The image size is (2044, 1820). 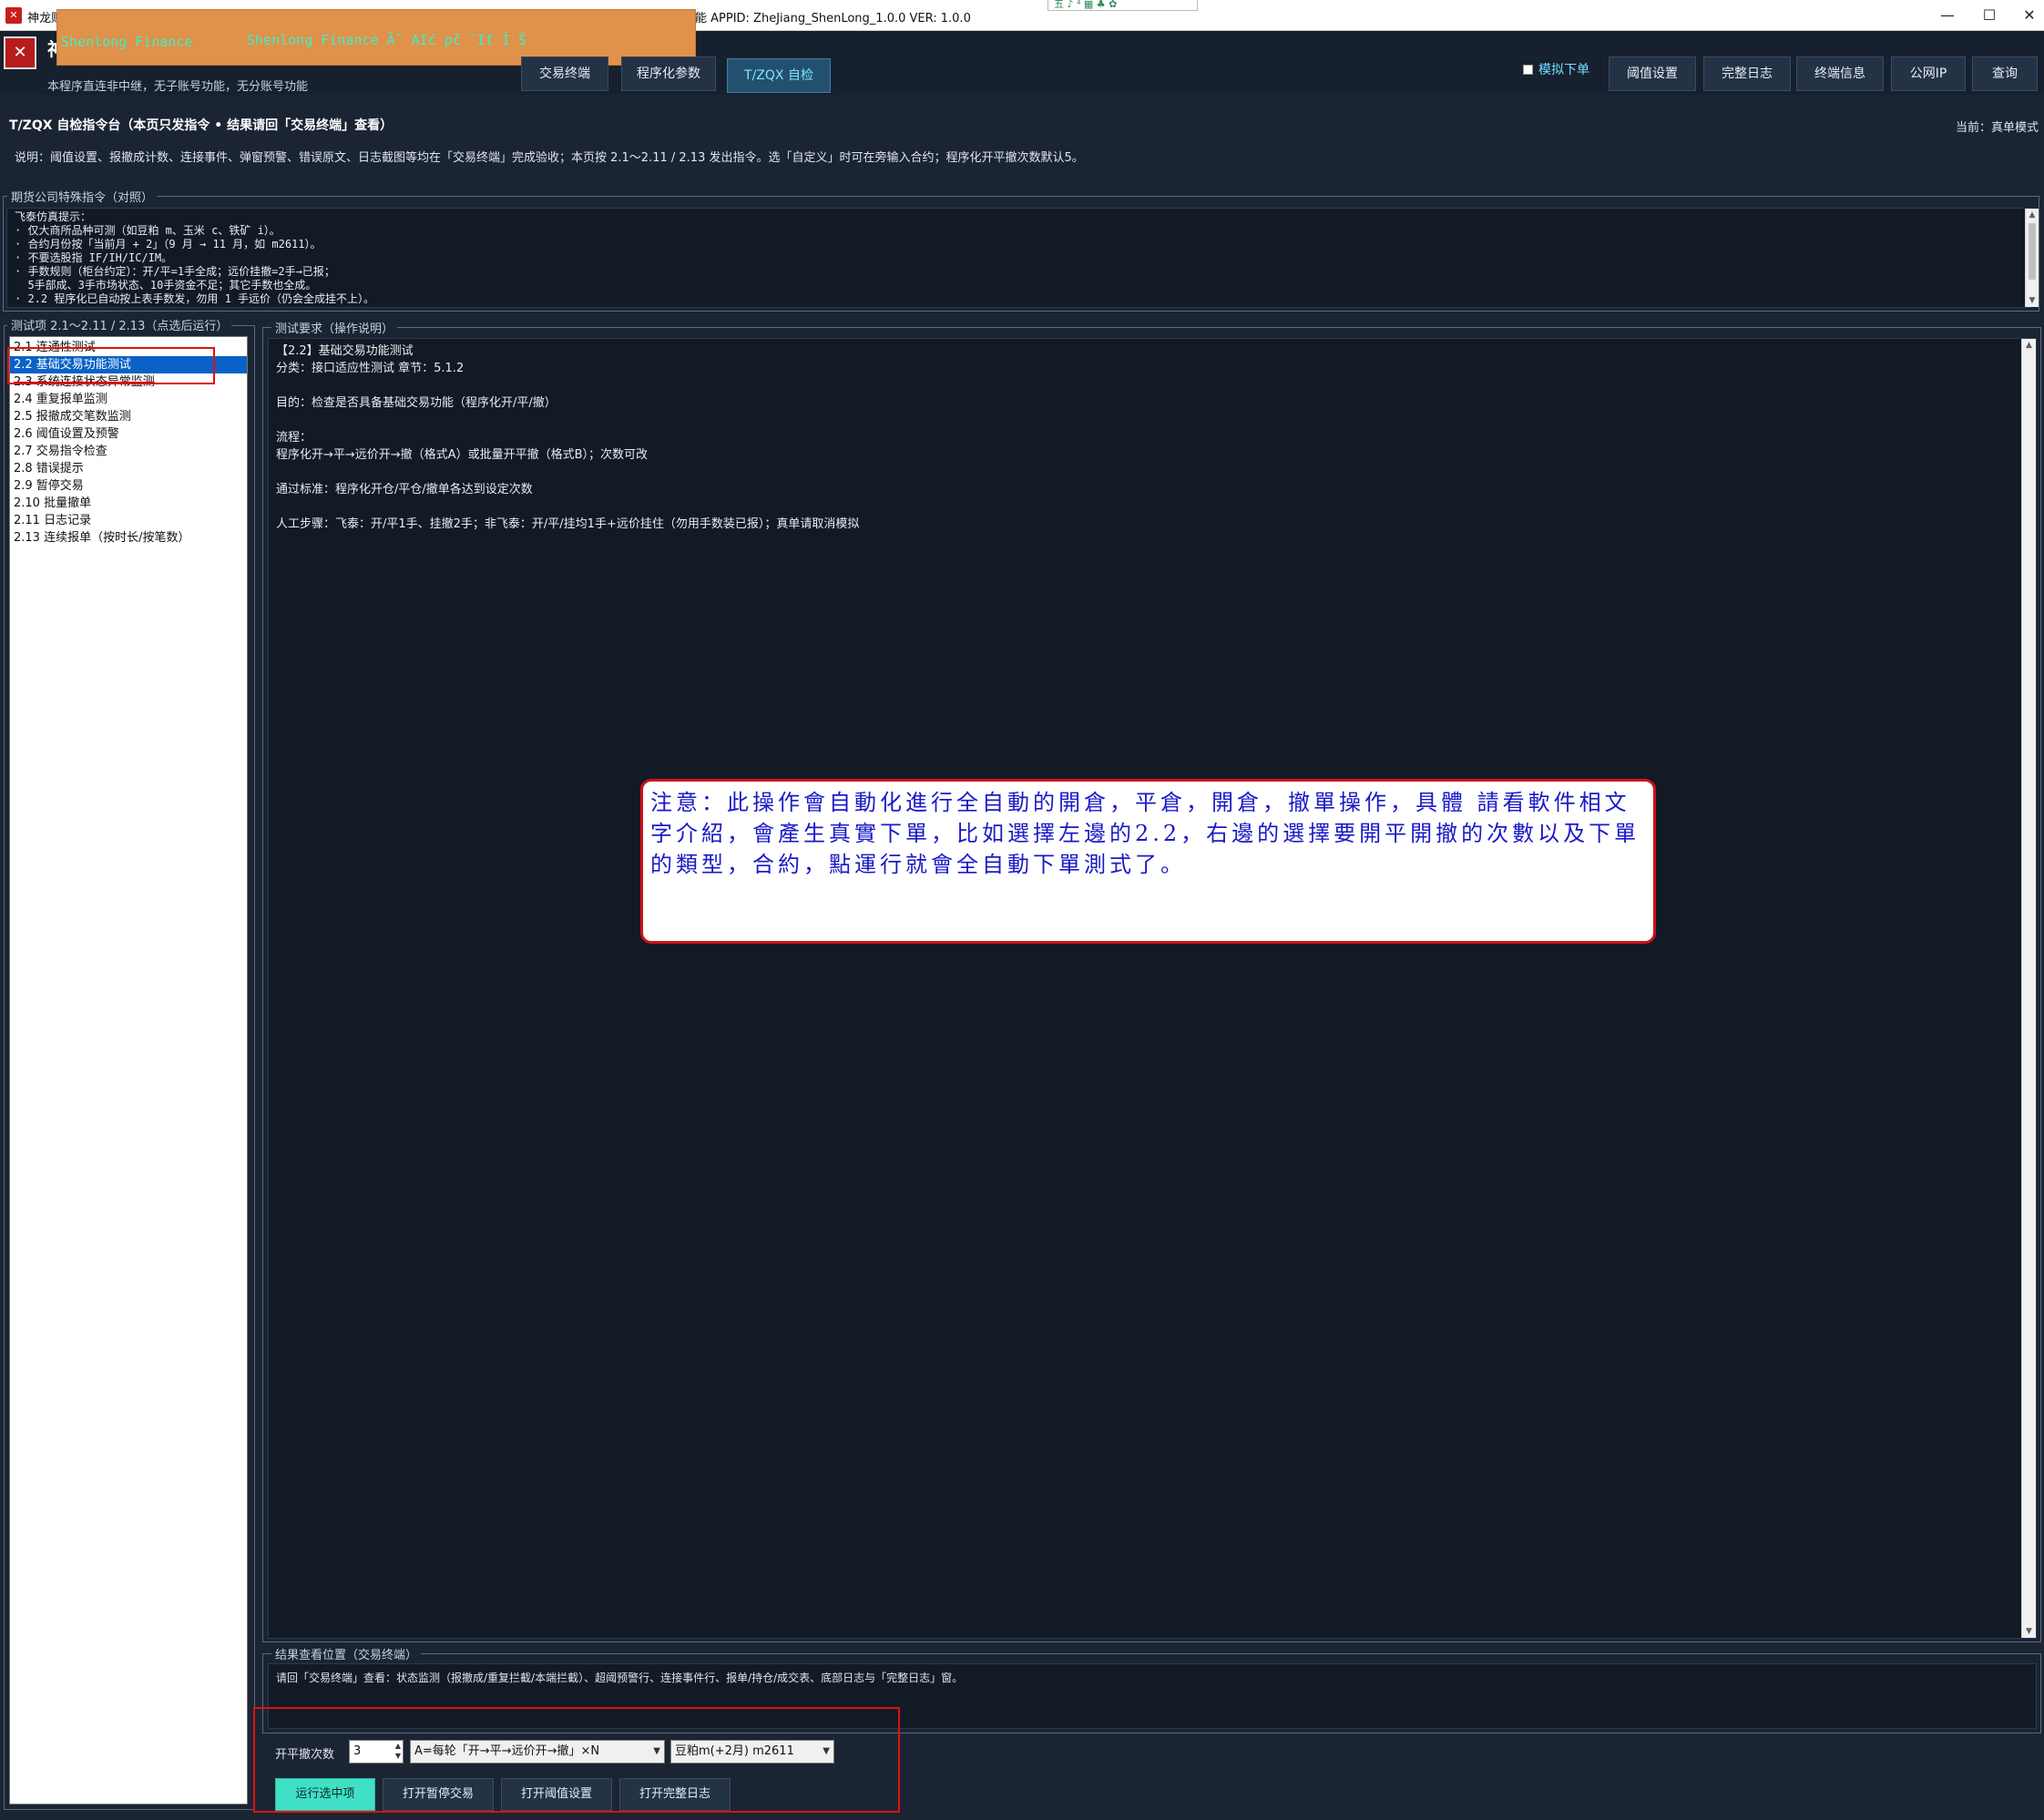 What do you see at coordinates (462, 455) in the screenshot?
I see `requirement-line: 程序化开→平→远价开→撤（格式A）或批量开平撤（格式B）；次数可改` at bounding box center [462, 455].